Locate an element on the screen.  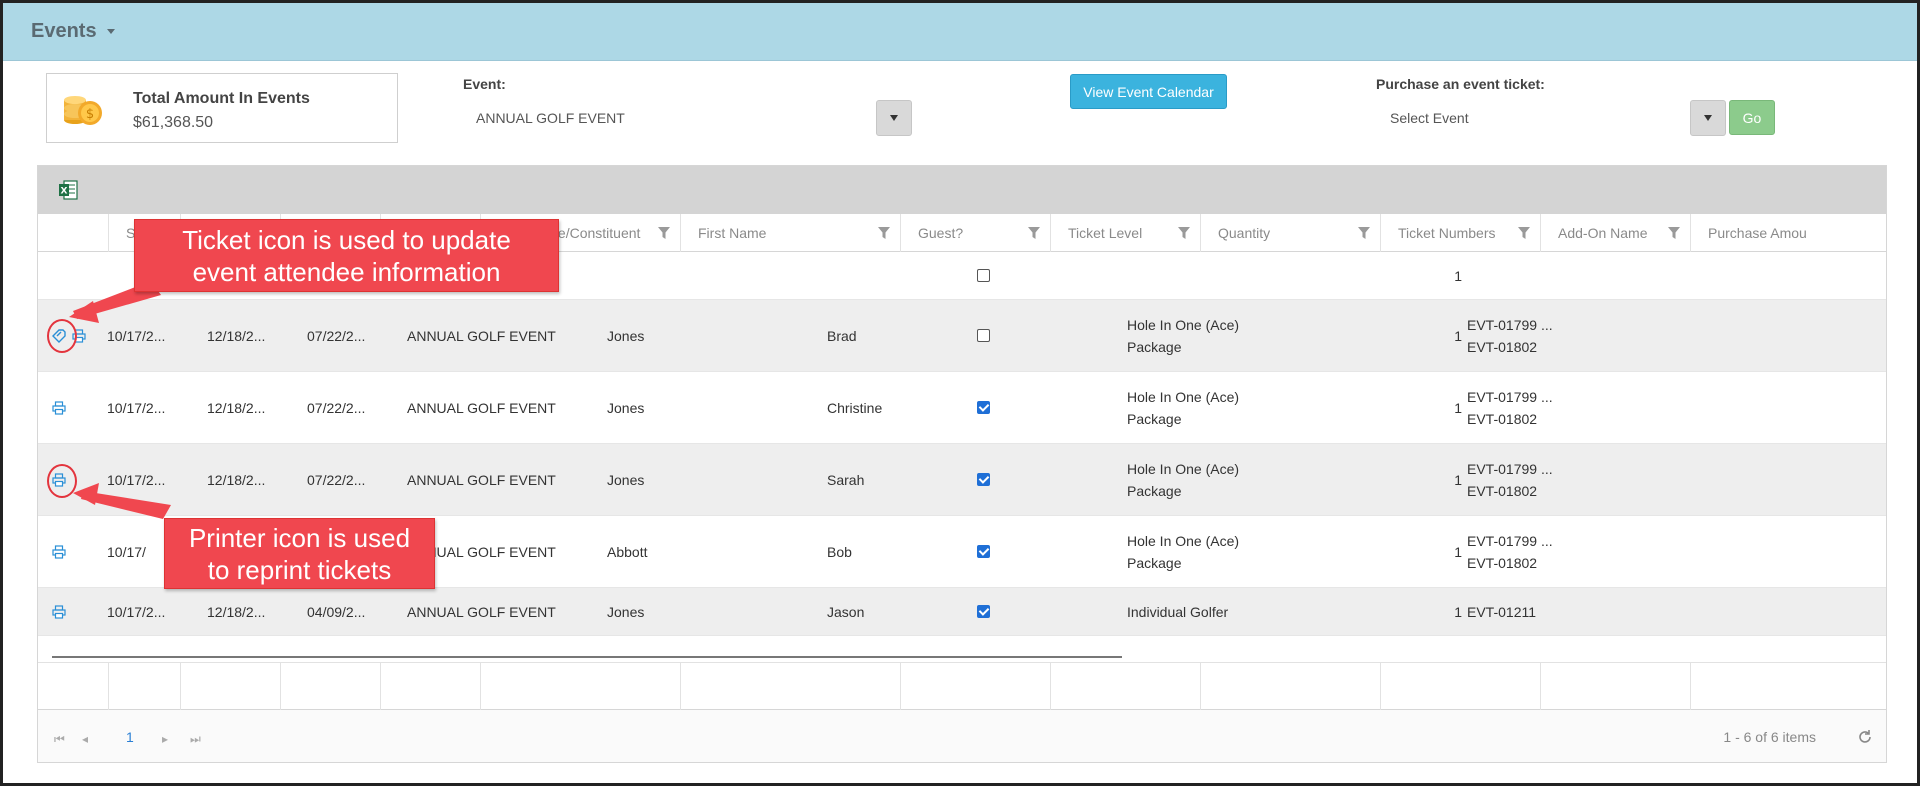
column-header: Ticket Level is located at coordinates (1125, 233).